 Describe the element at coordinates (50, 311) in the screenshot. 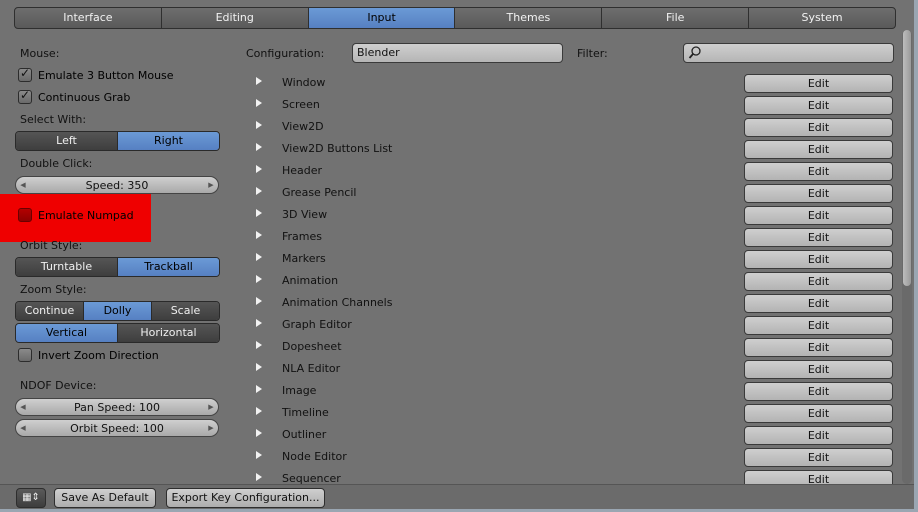

I see `zoom-continue-button: Continue` at that location.